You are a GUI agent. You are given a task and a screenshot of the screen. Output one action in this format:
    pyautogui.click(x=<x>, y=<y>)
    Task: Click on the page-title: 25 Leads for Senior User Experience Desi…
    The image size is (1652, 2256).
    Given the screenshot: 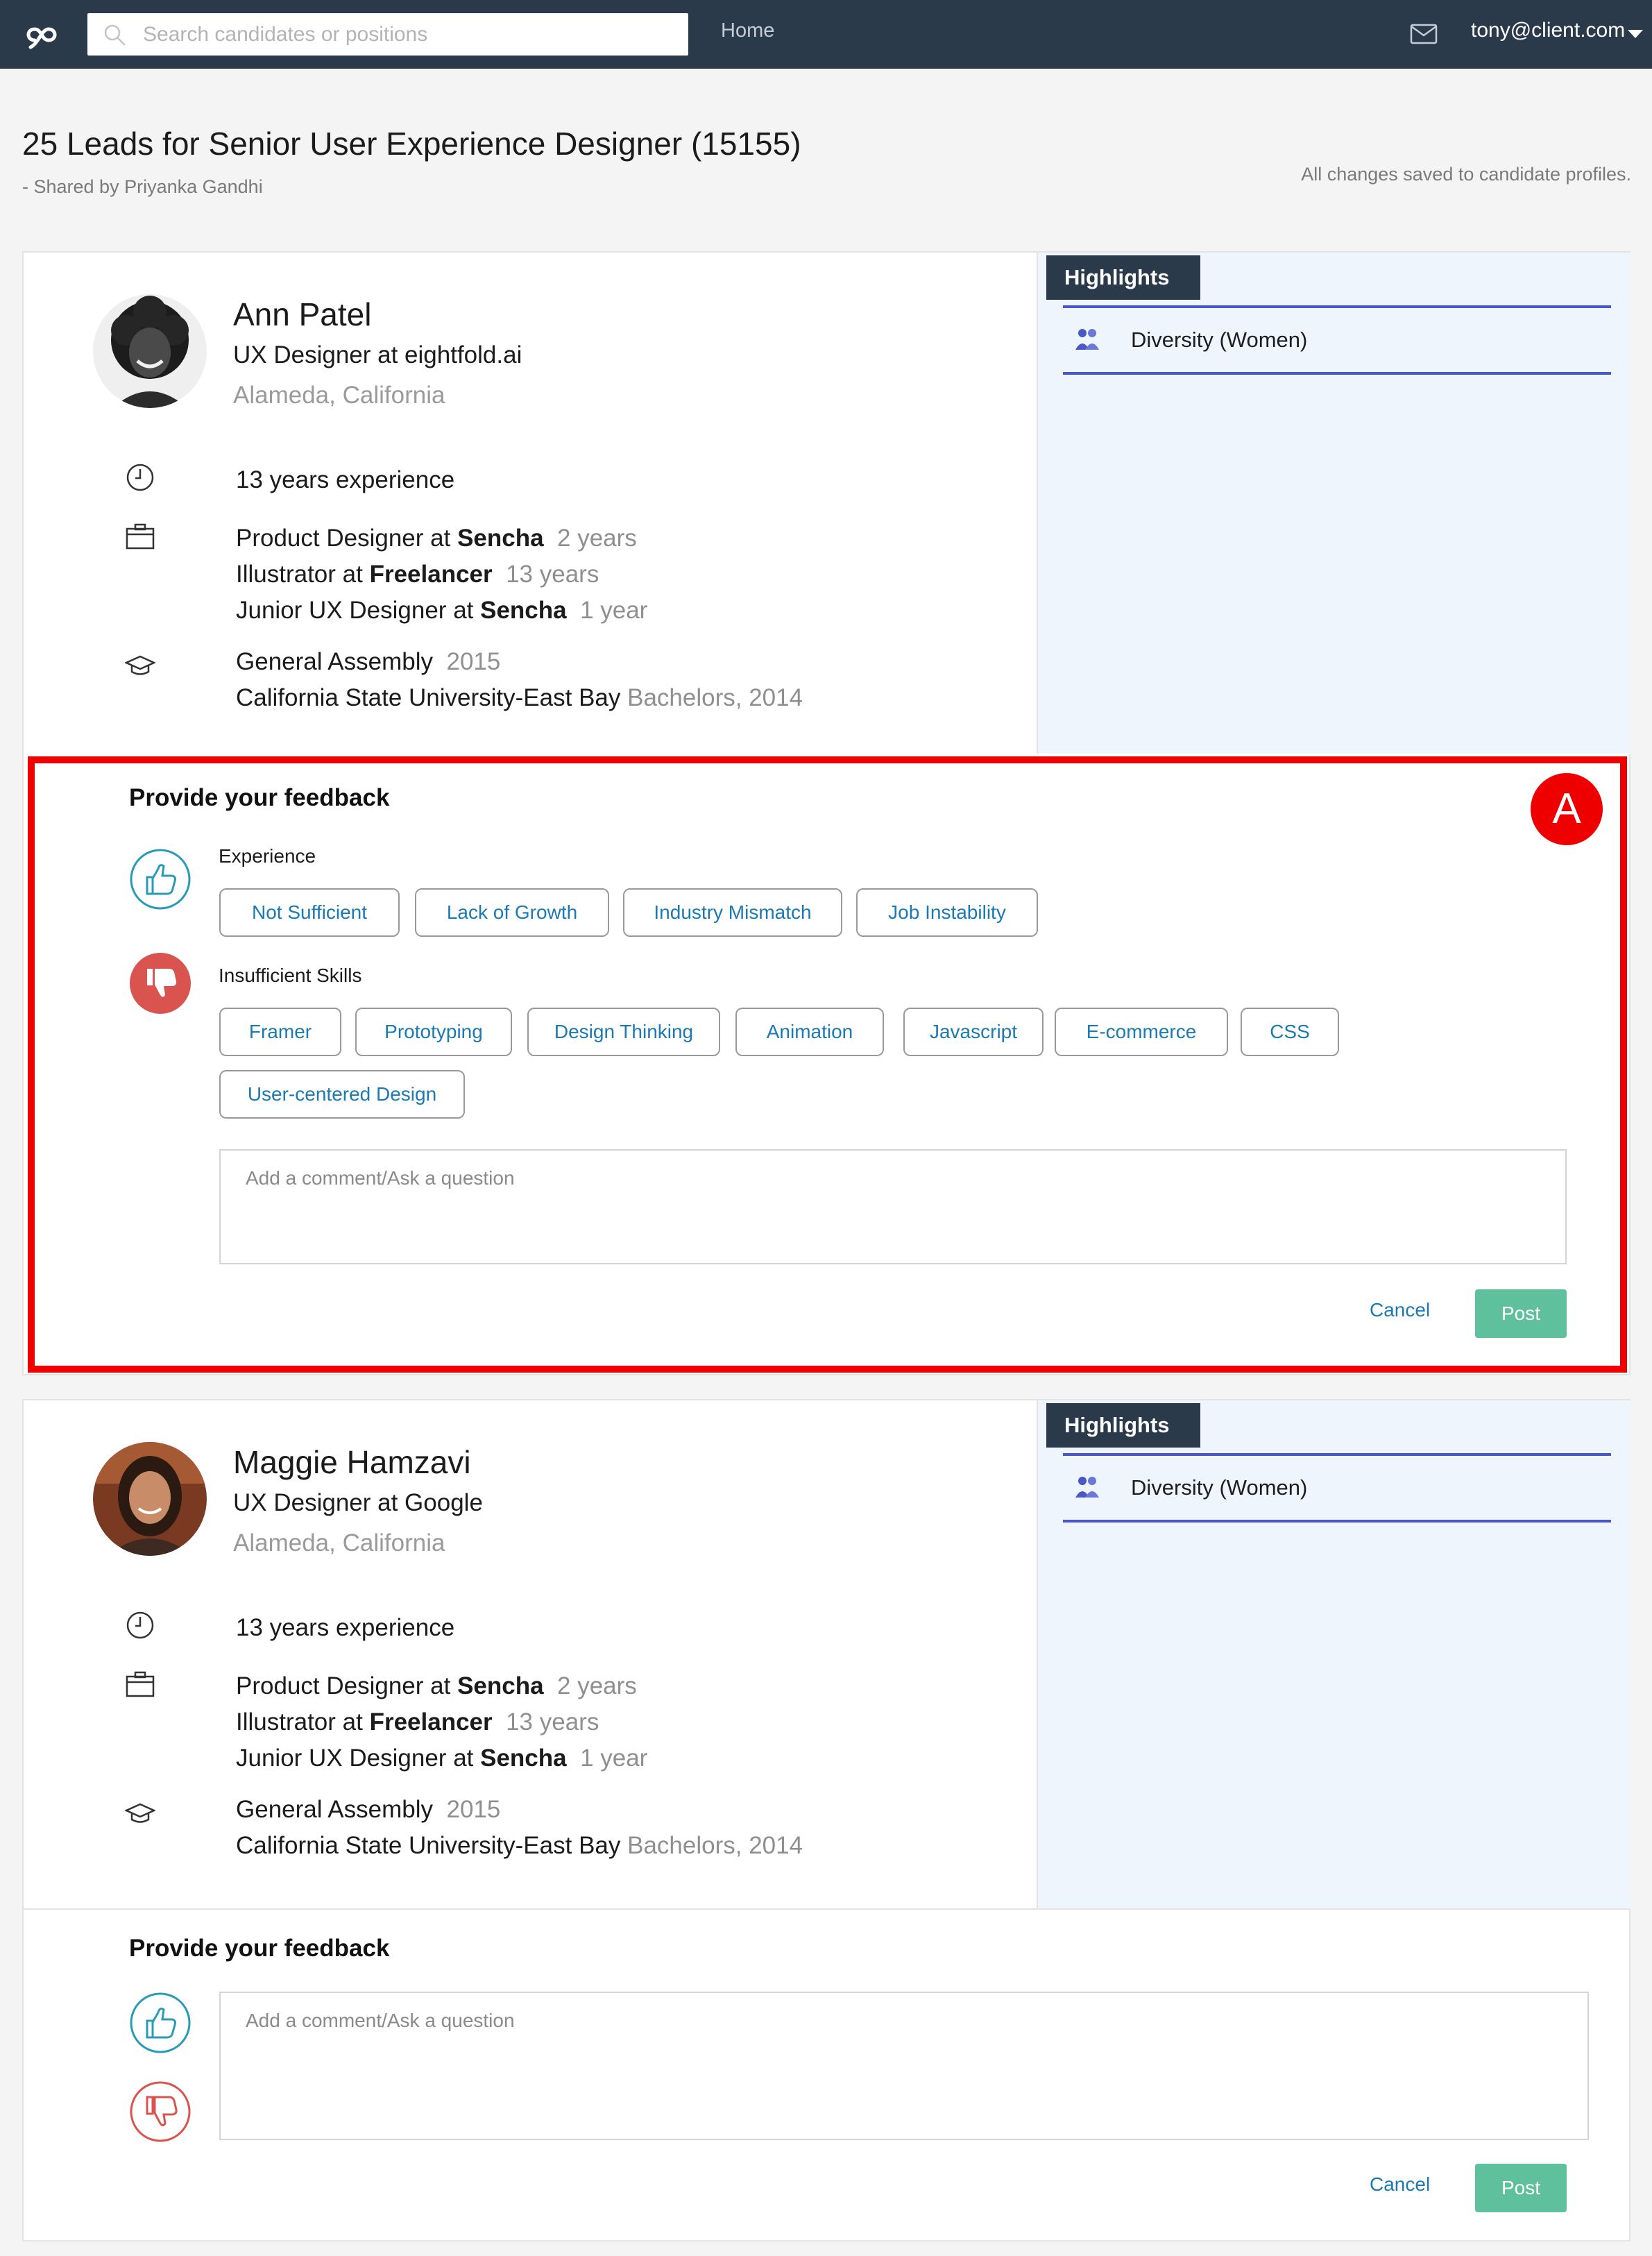 What is the action you would take?
    pyautogui.click(x=411, y=144)
    